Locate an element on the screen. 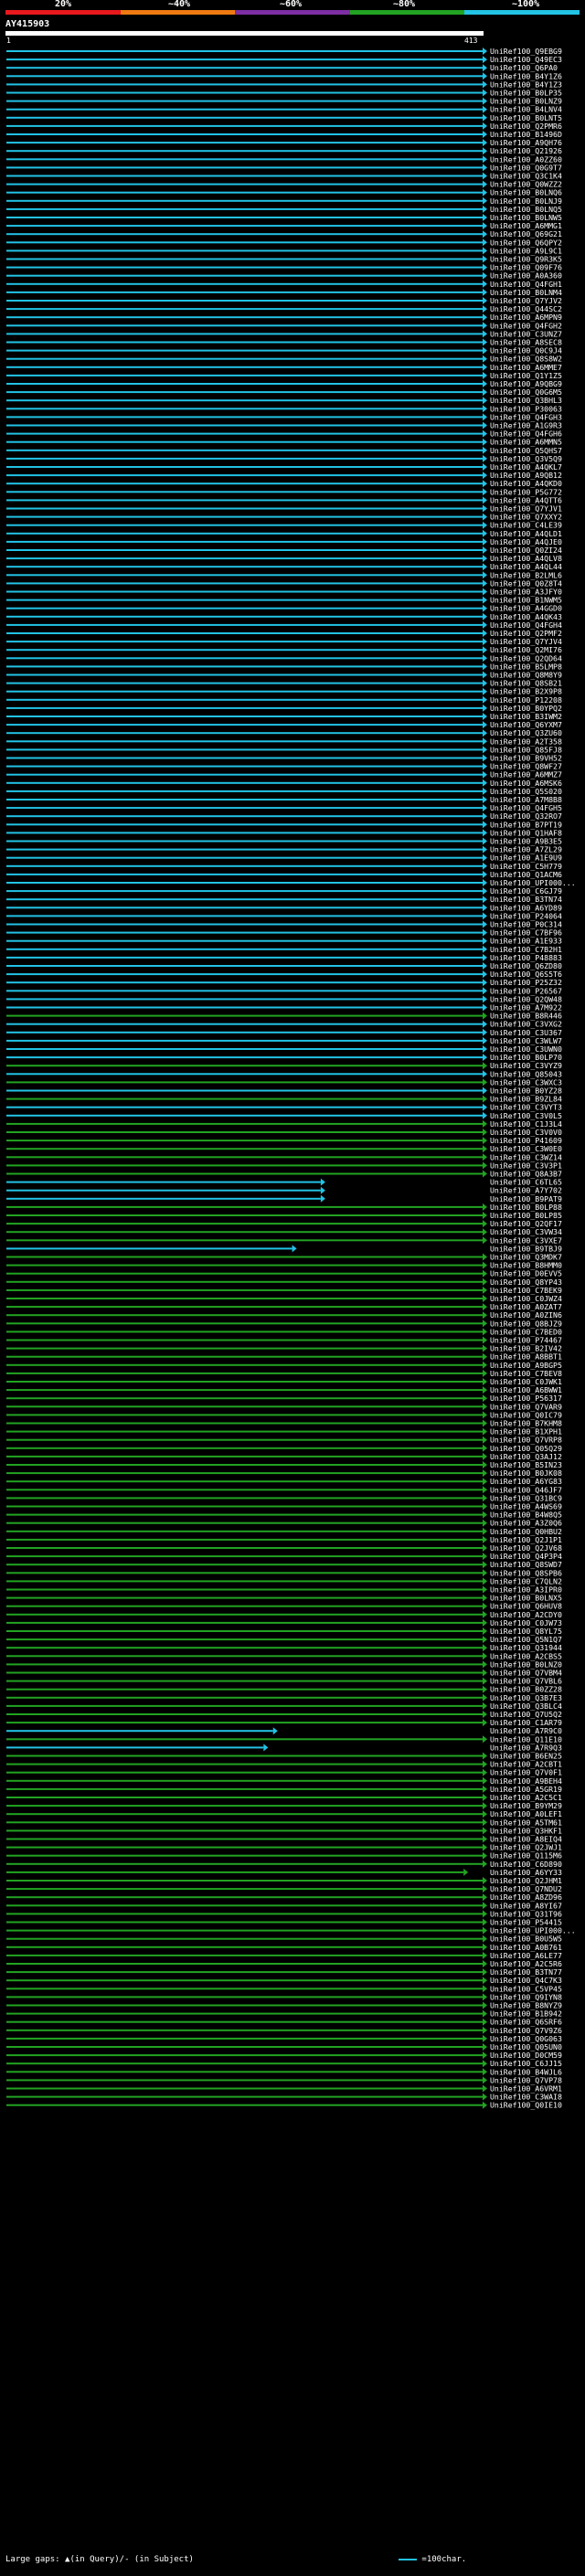 The height and width of the screenshot is (2576, 585). hit-row: UniRef100_A6MMG1 is located at coordinates (284, 225).